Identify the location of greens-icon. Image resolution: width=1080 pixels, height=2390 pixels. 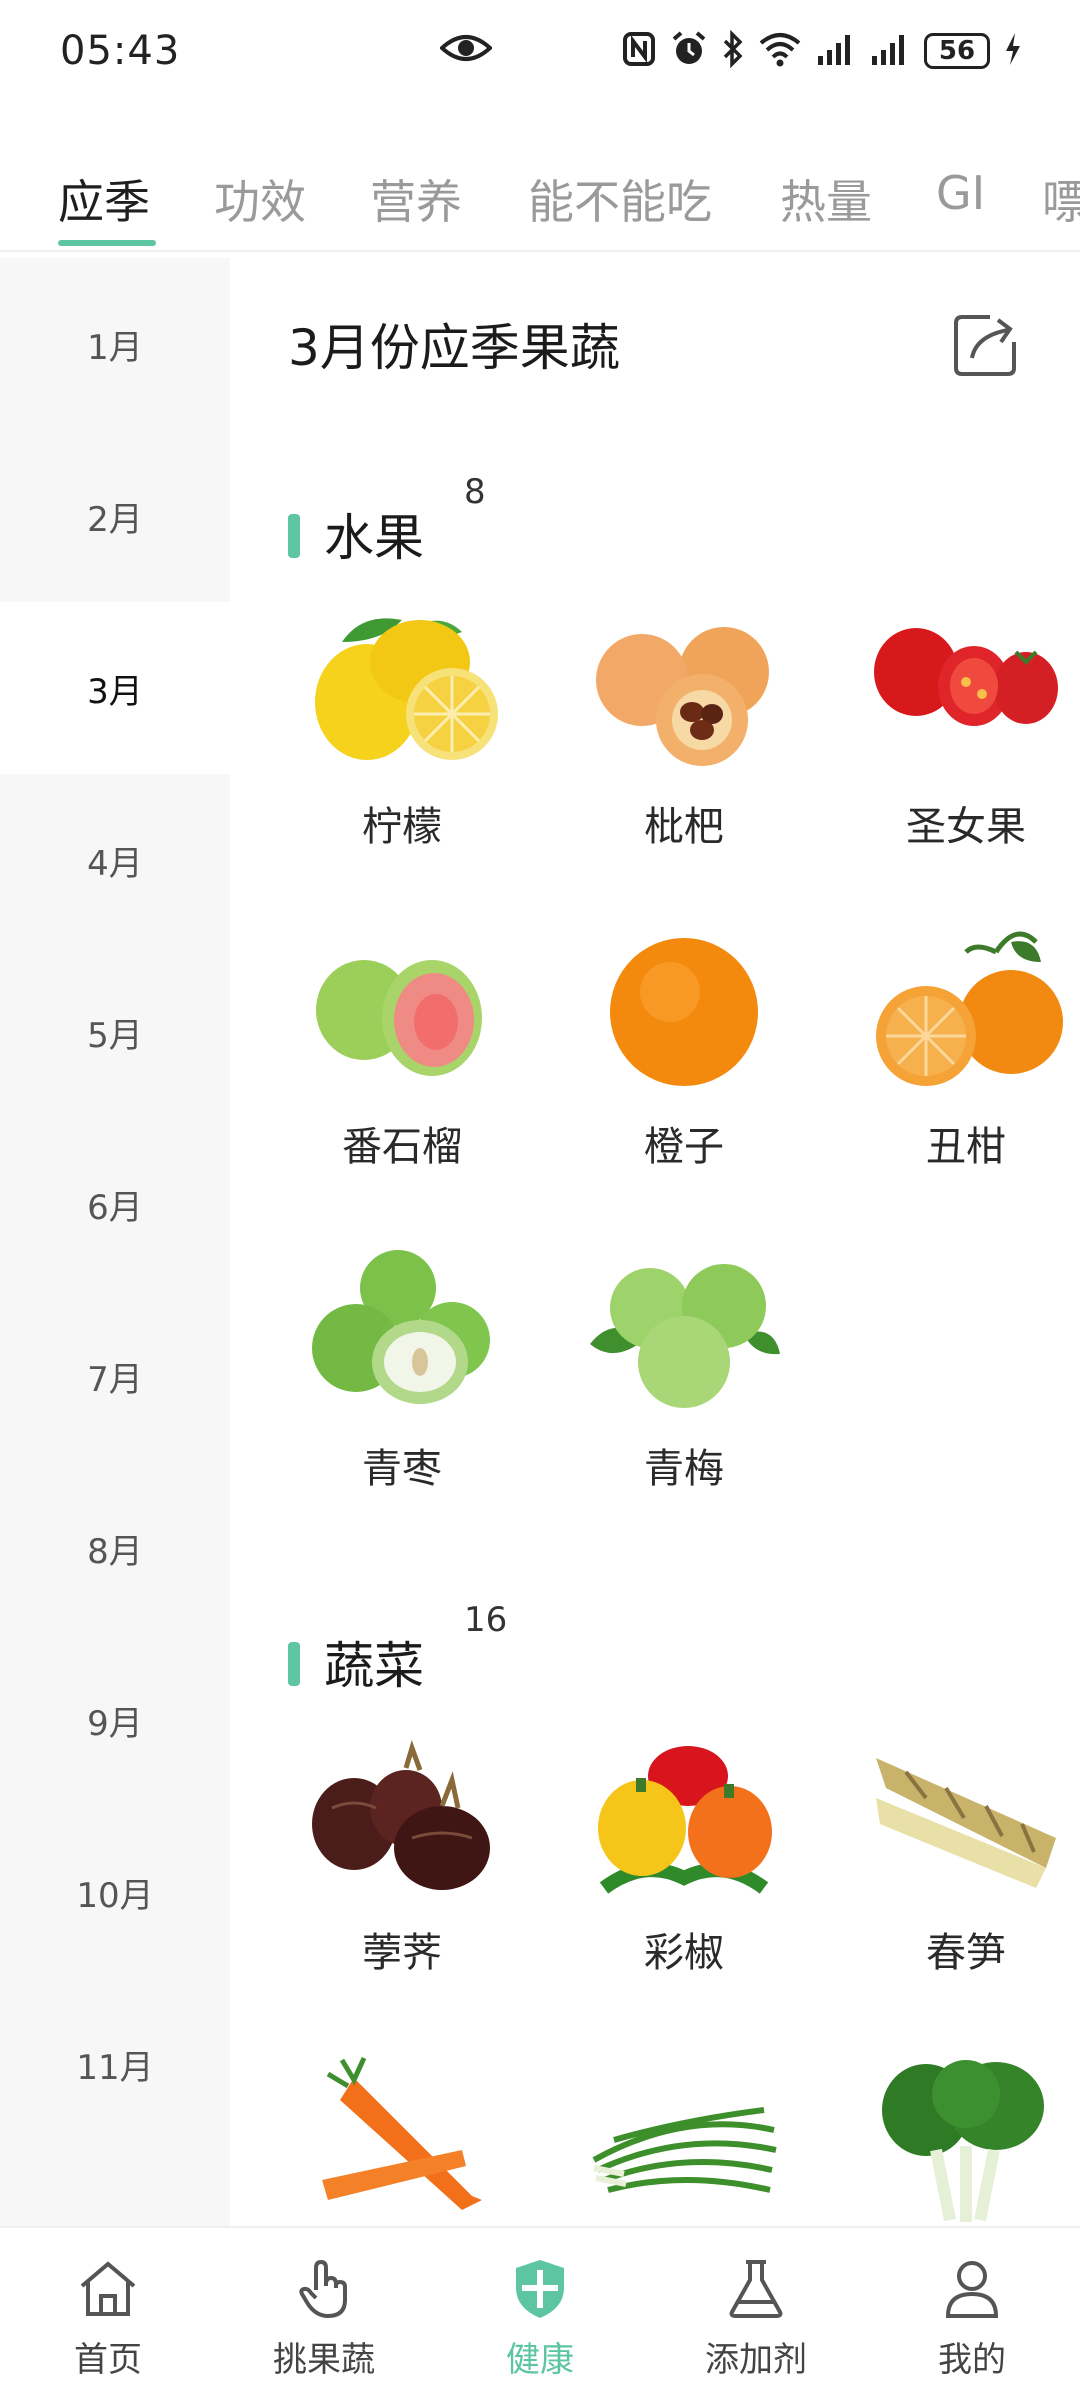
(966, 2138).